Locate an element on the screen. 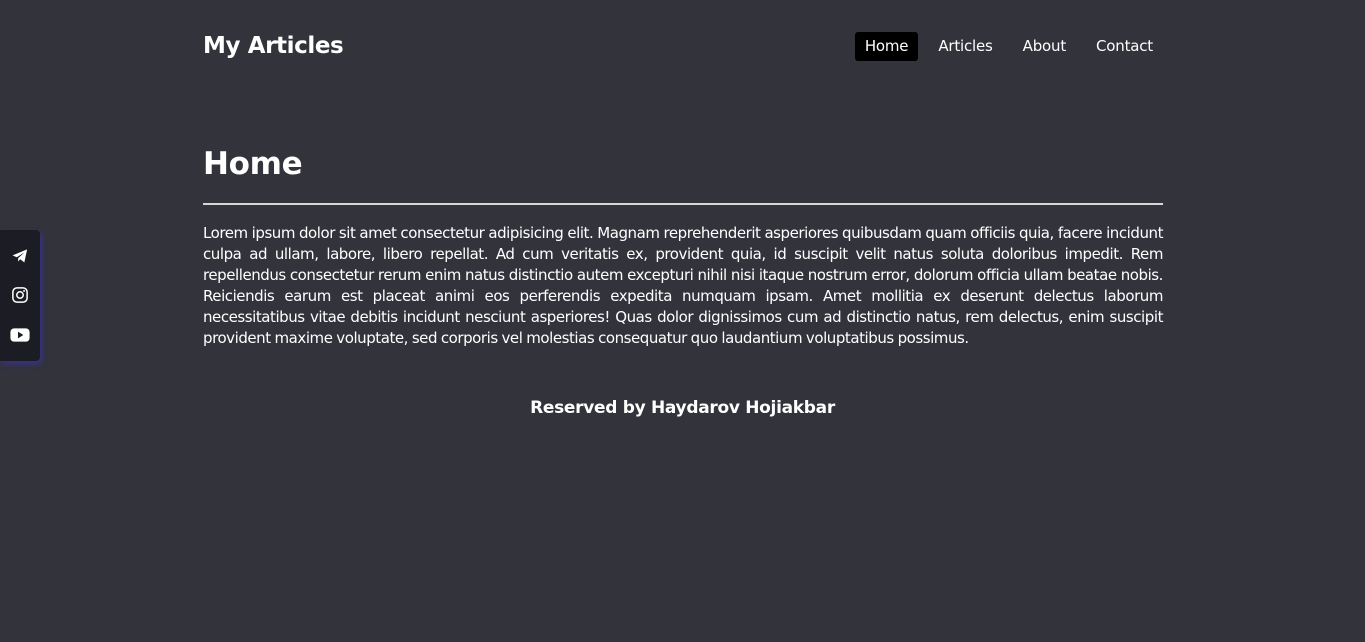 Image resolution: width=1365 pixels, height=642 pixels. telegram-link is located at coordinates (20, 256).